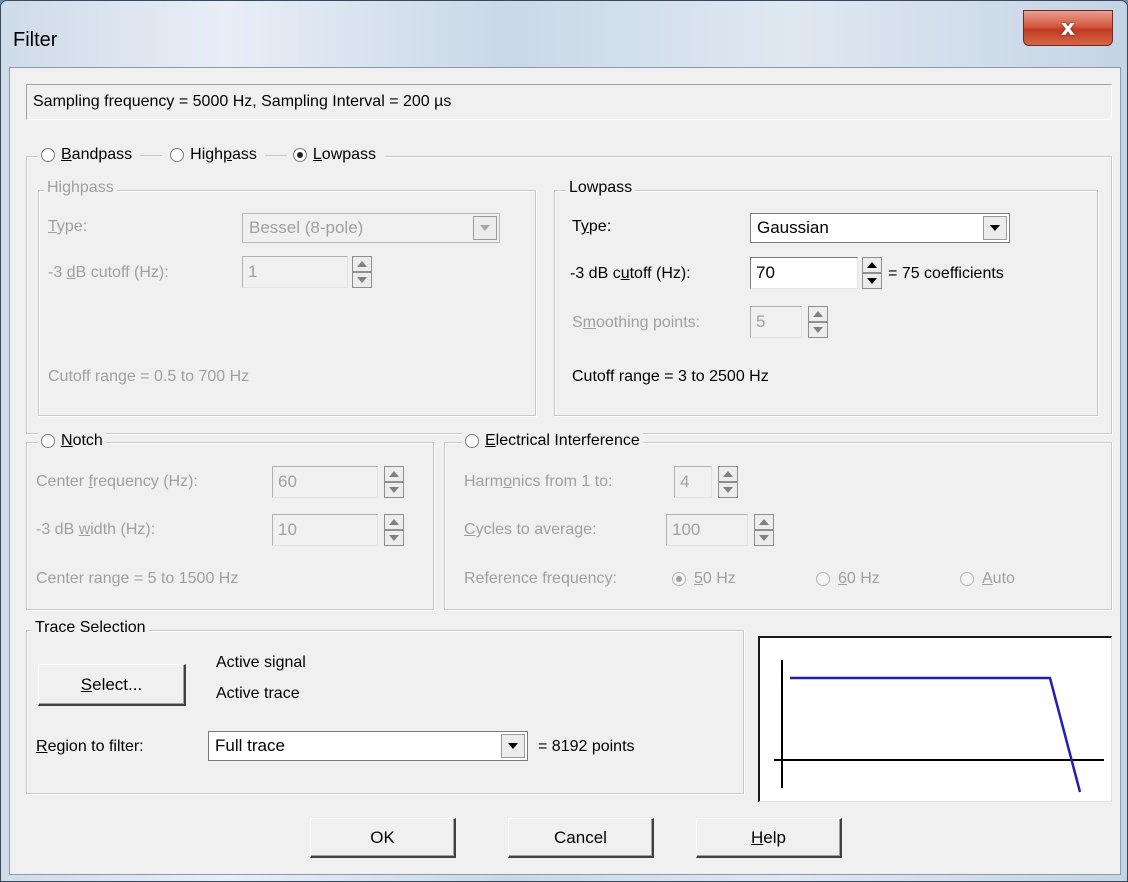 The image size is (1128, 882). Describe the element at coordinates (90, 628) in the screenshot. I see `trace-selection-label: Trace Selection` at that location.